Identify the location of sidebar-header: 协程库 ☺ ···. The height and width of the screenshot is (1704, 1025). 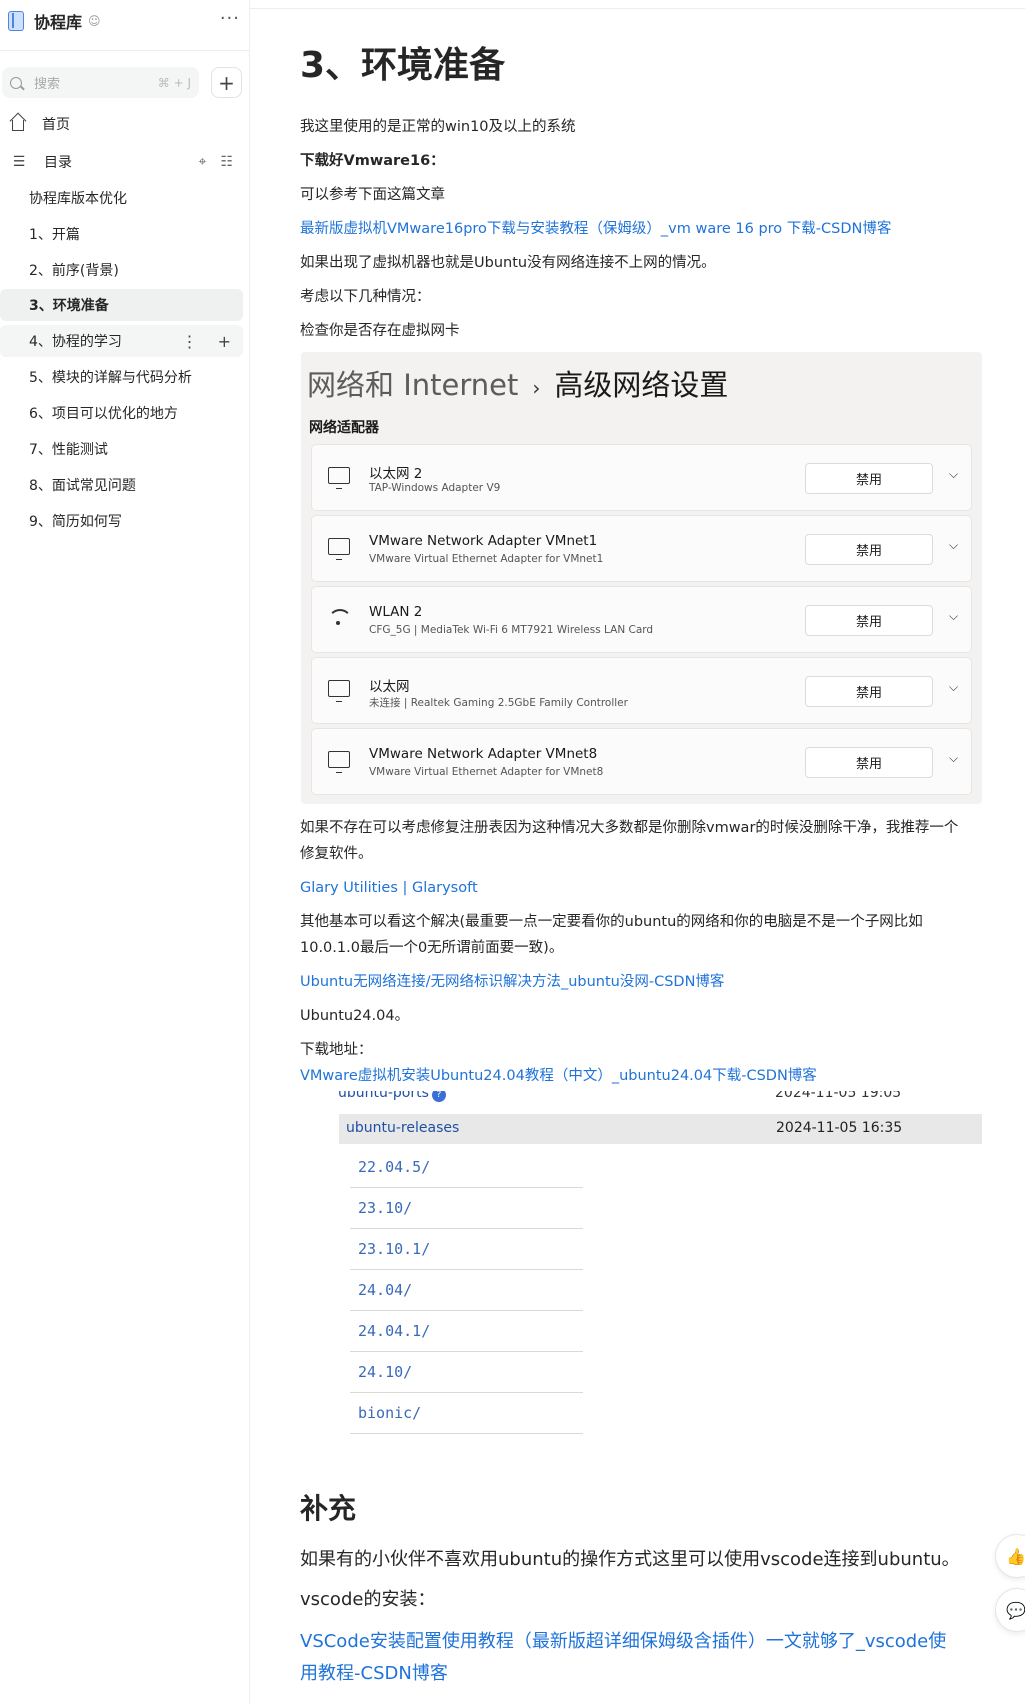
(125, 21).